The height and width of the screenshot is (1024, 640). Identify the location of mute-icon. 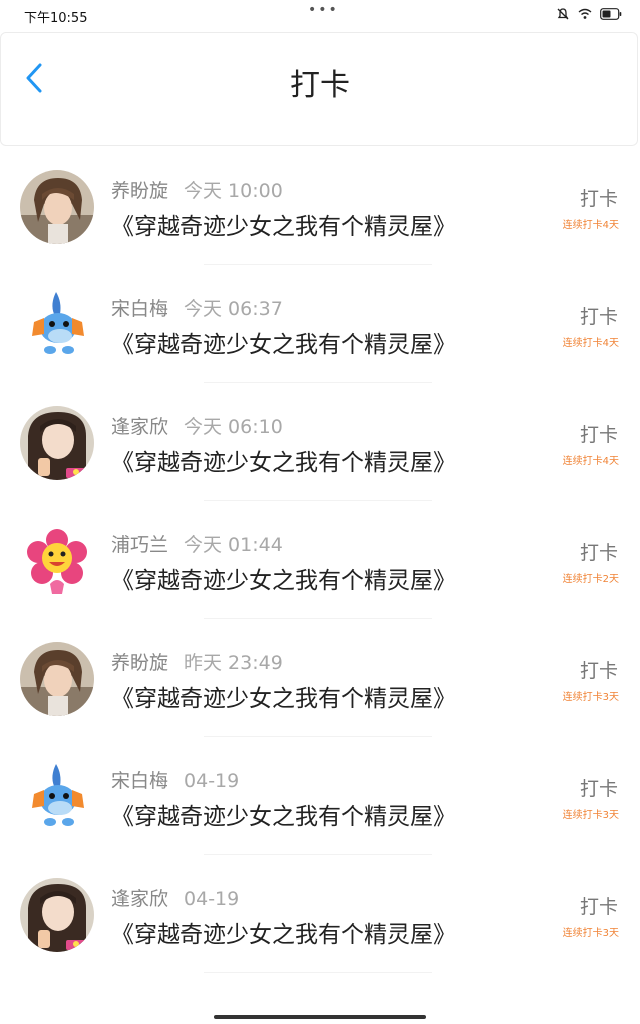
(563, 14).